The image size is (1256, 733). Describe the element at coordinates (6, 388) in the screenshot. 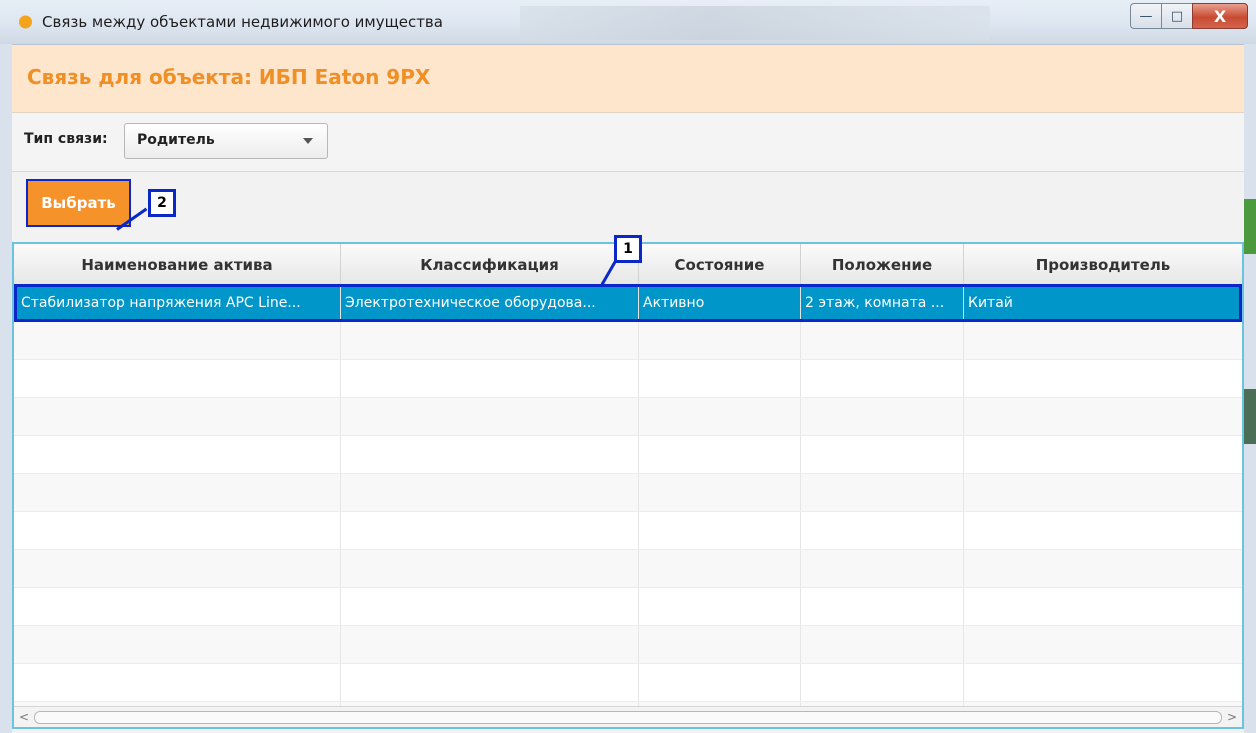

I see `window-frame-left` at that location.